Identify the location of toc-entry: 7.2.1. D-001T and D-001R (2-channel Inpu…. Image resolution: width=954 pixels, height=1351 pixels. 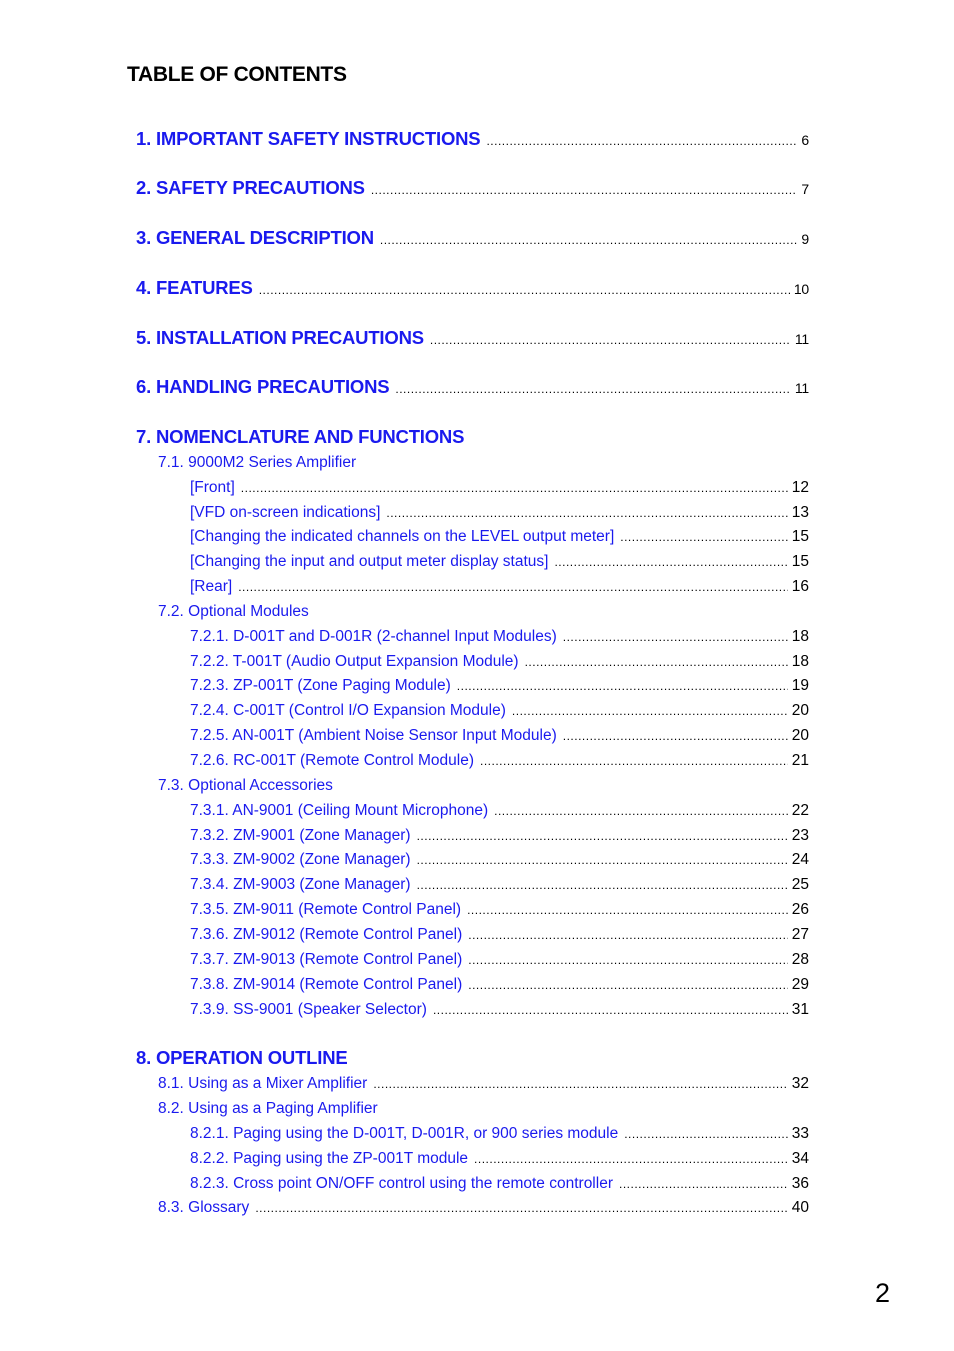
(499, 637).